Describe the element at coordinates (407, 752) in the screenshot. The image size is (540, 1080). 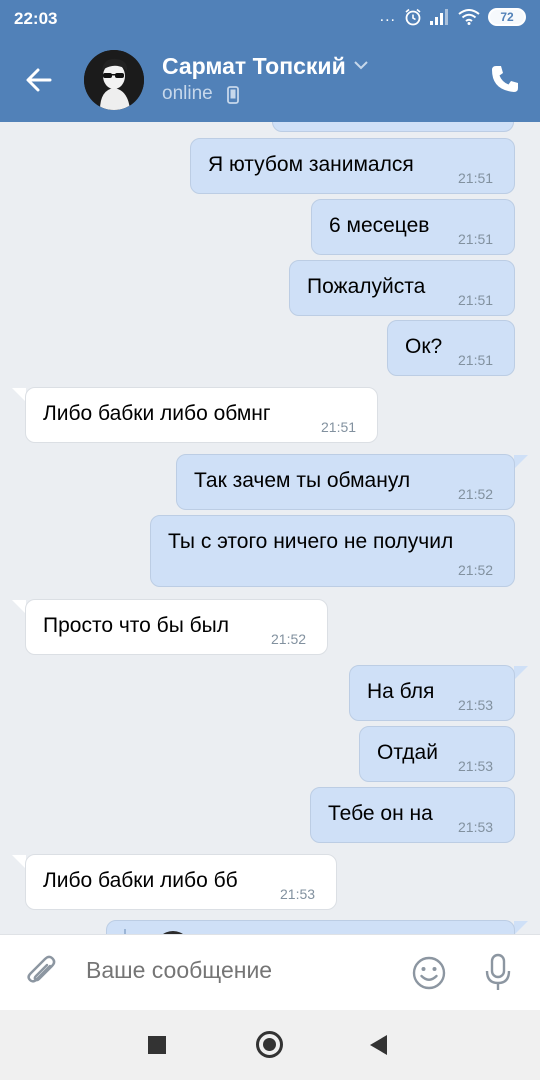
I see `message-text: Отдай` at that location.